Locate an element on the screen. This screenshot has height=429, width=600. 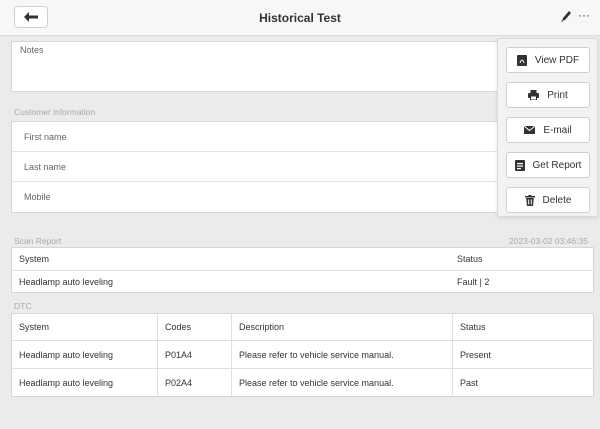
actions-menu: View PDF Print E-mail Get Report Delete is located at coordinates (547, 127).